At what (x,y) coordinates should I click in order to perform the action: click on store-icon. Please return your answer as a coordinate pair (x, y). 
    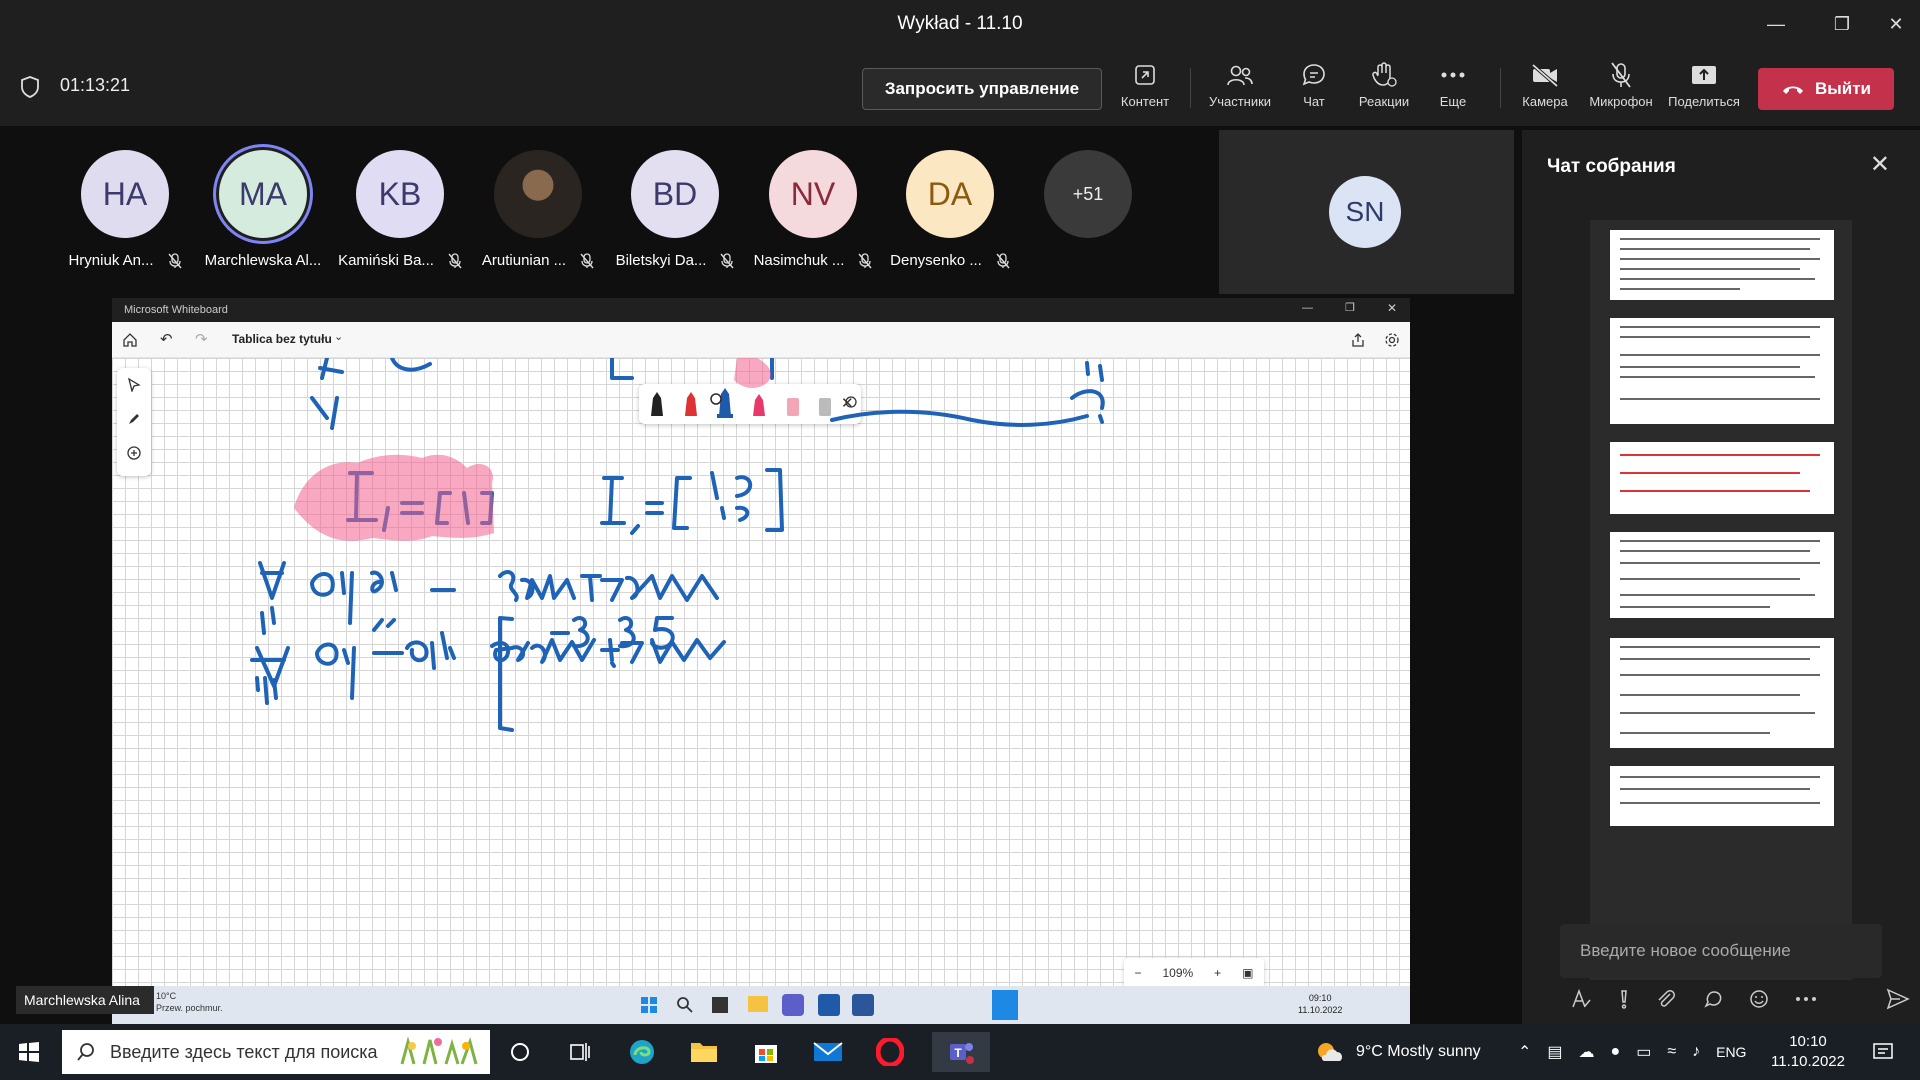
    Looking at the image, I should click on (766, 1052).